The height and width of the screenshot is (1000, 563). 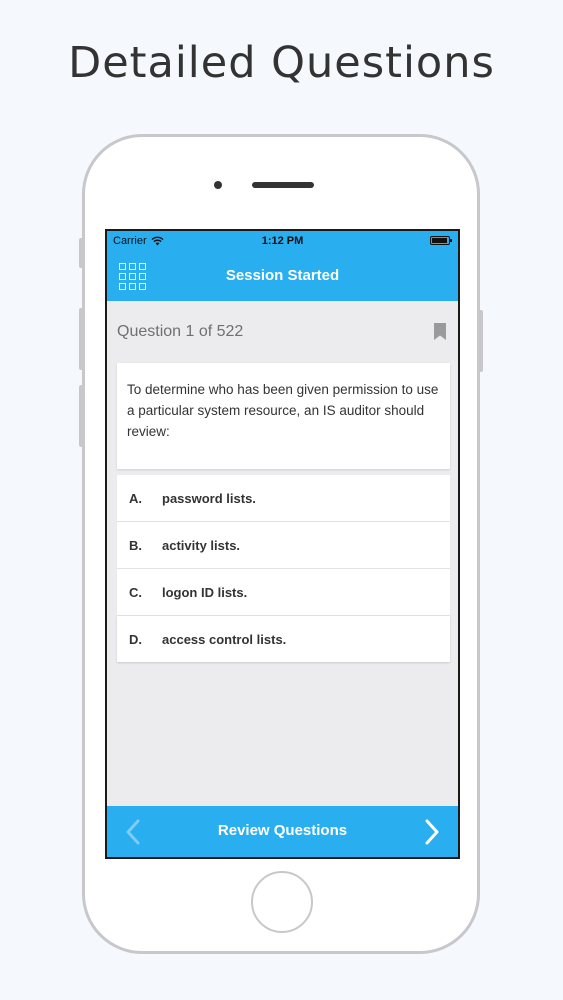 What do you see at coordinates (432, 832) in the screenshot?
I see `chevron-right-icon` at bounding box center [432, 832].